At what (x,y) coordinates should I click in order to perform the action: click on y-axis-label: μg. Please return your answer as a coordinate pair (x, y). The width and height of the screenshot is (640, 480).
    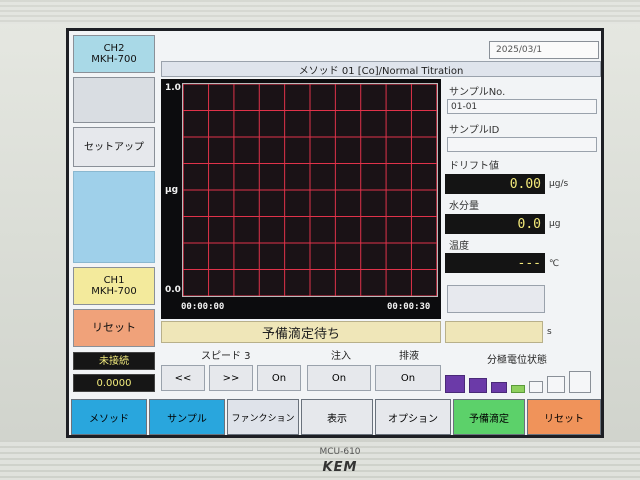
    Looking at the image, I should click on (172, 190).